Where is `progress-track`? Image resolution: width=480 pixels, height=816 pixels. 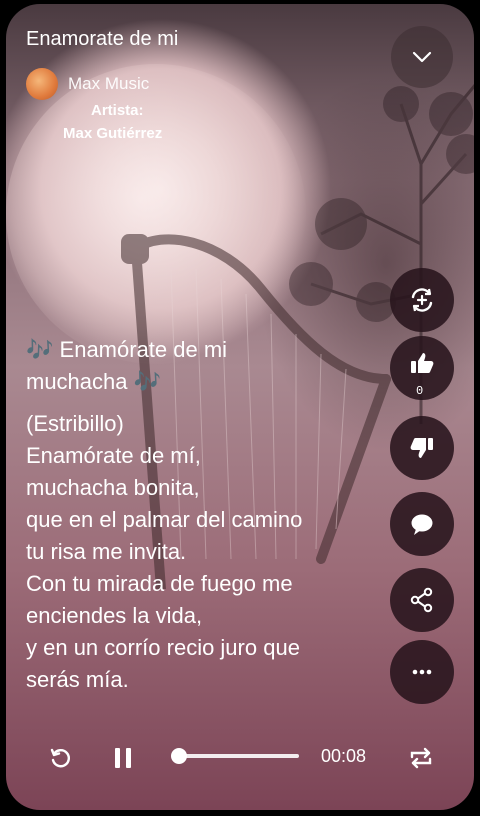
progress-track is located at coordinates (235, 756).